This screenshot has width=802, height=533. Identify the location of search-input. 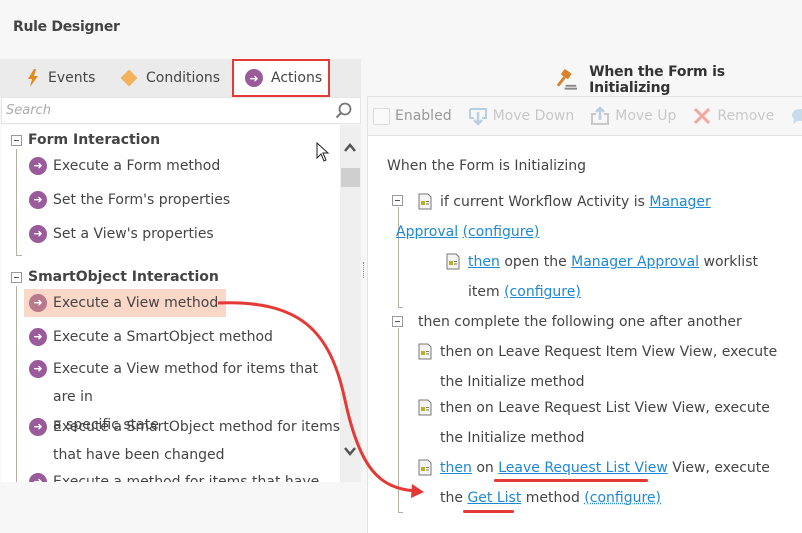
(168, 110).